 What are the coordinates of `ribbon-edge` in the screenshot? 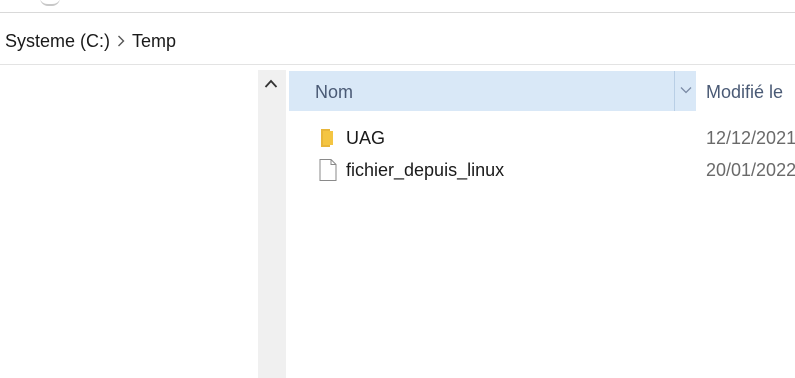 It's located at (397, 6).